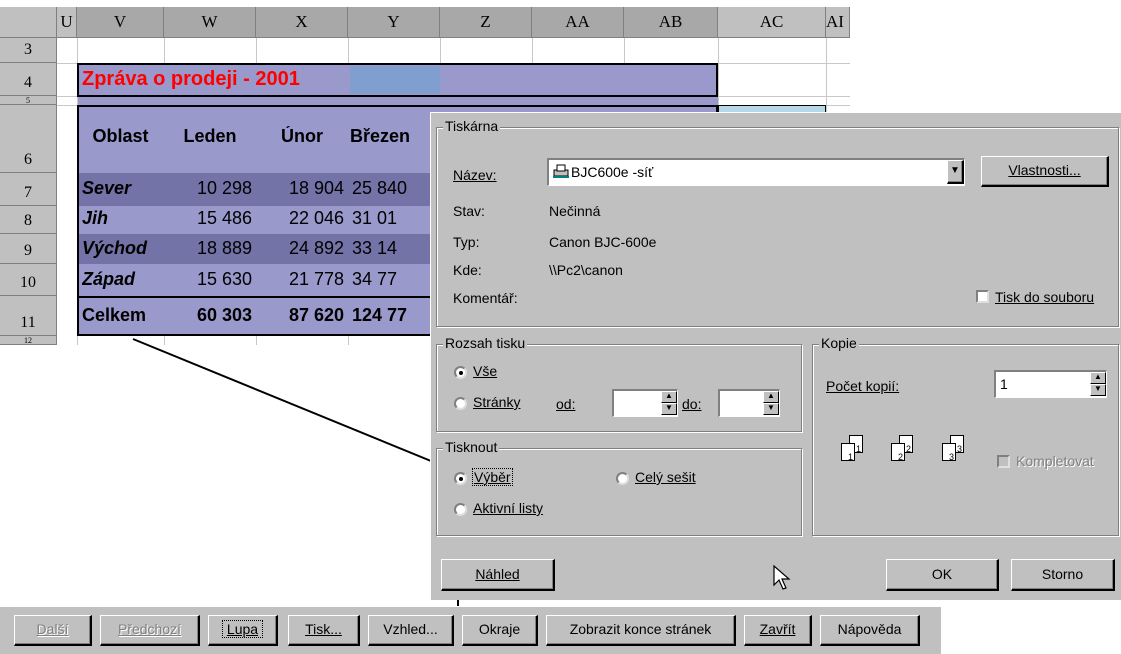 This screenshot has width=1121, height=654. What do you see at coordinates (566, 404) in the screenshot?
I see `from-label: od:` at bounding box center [566, 404].